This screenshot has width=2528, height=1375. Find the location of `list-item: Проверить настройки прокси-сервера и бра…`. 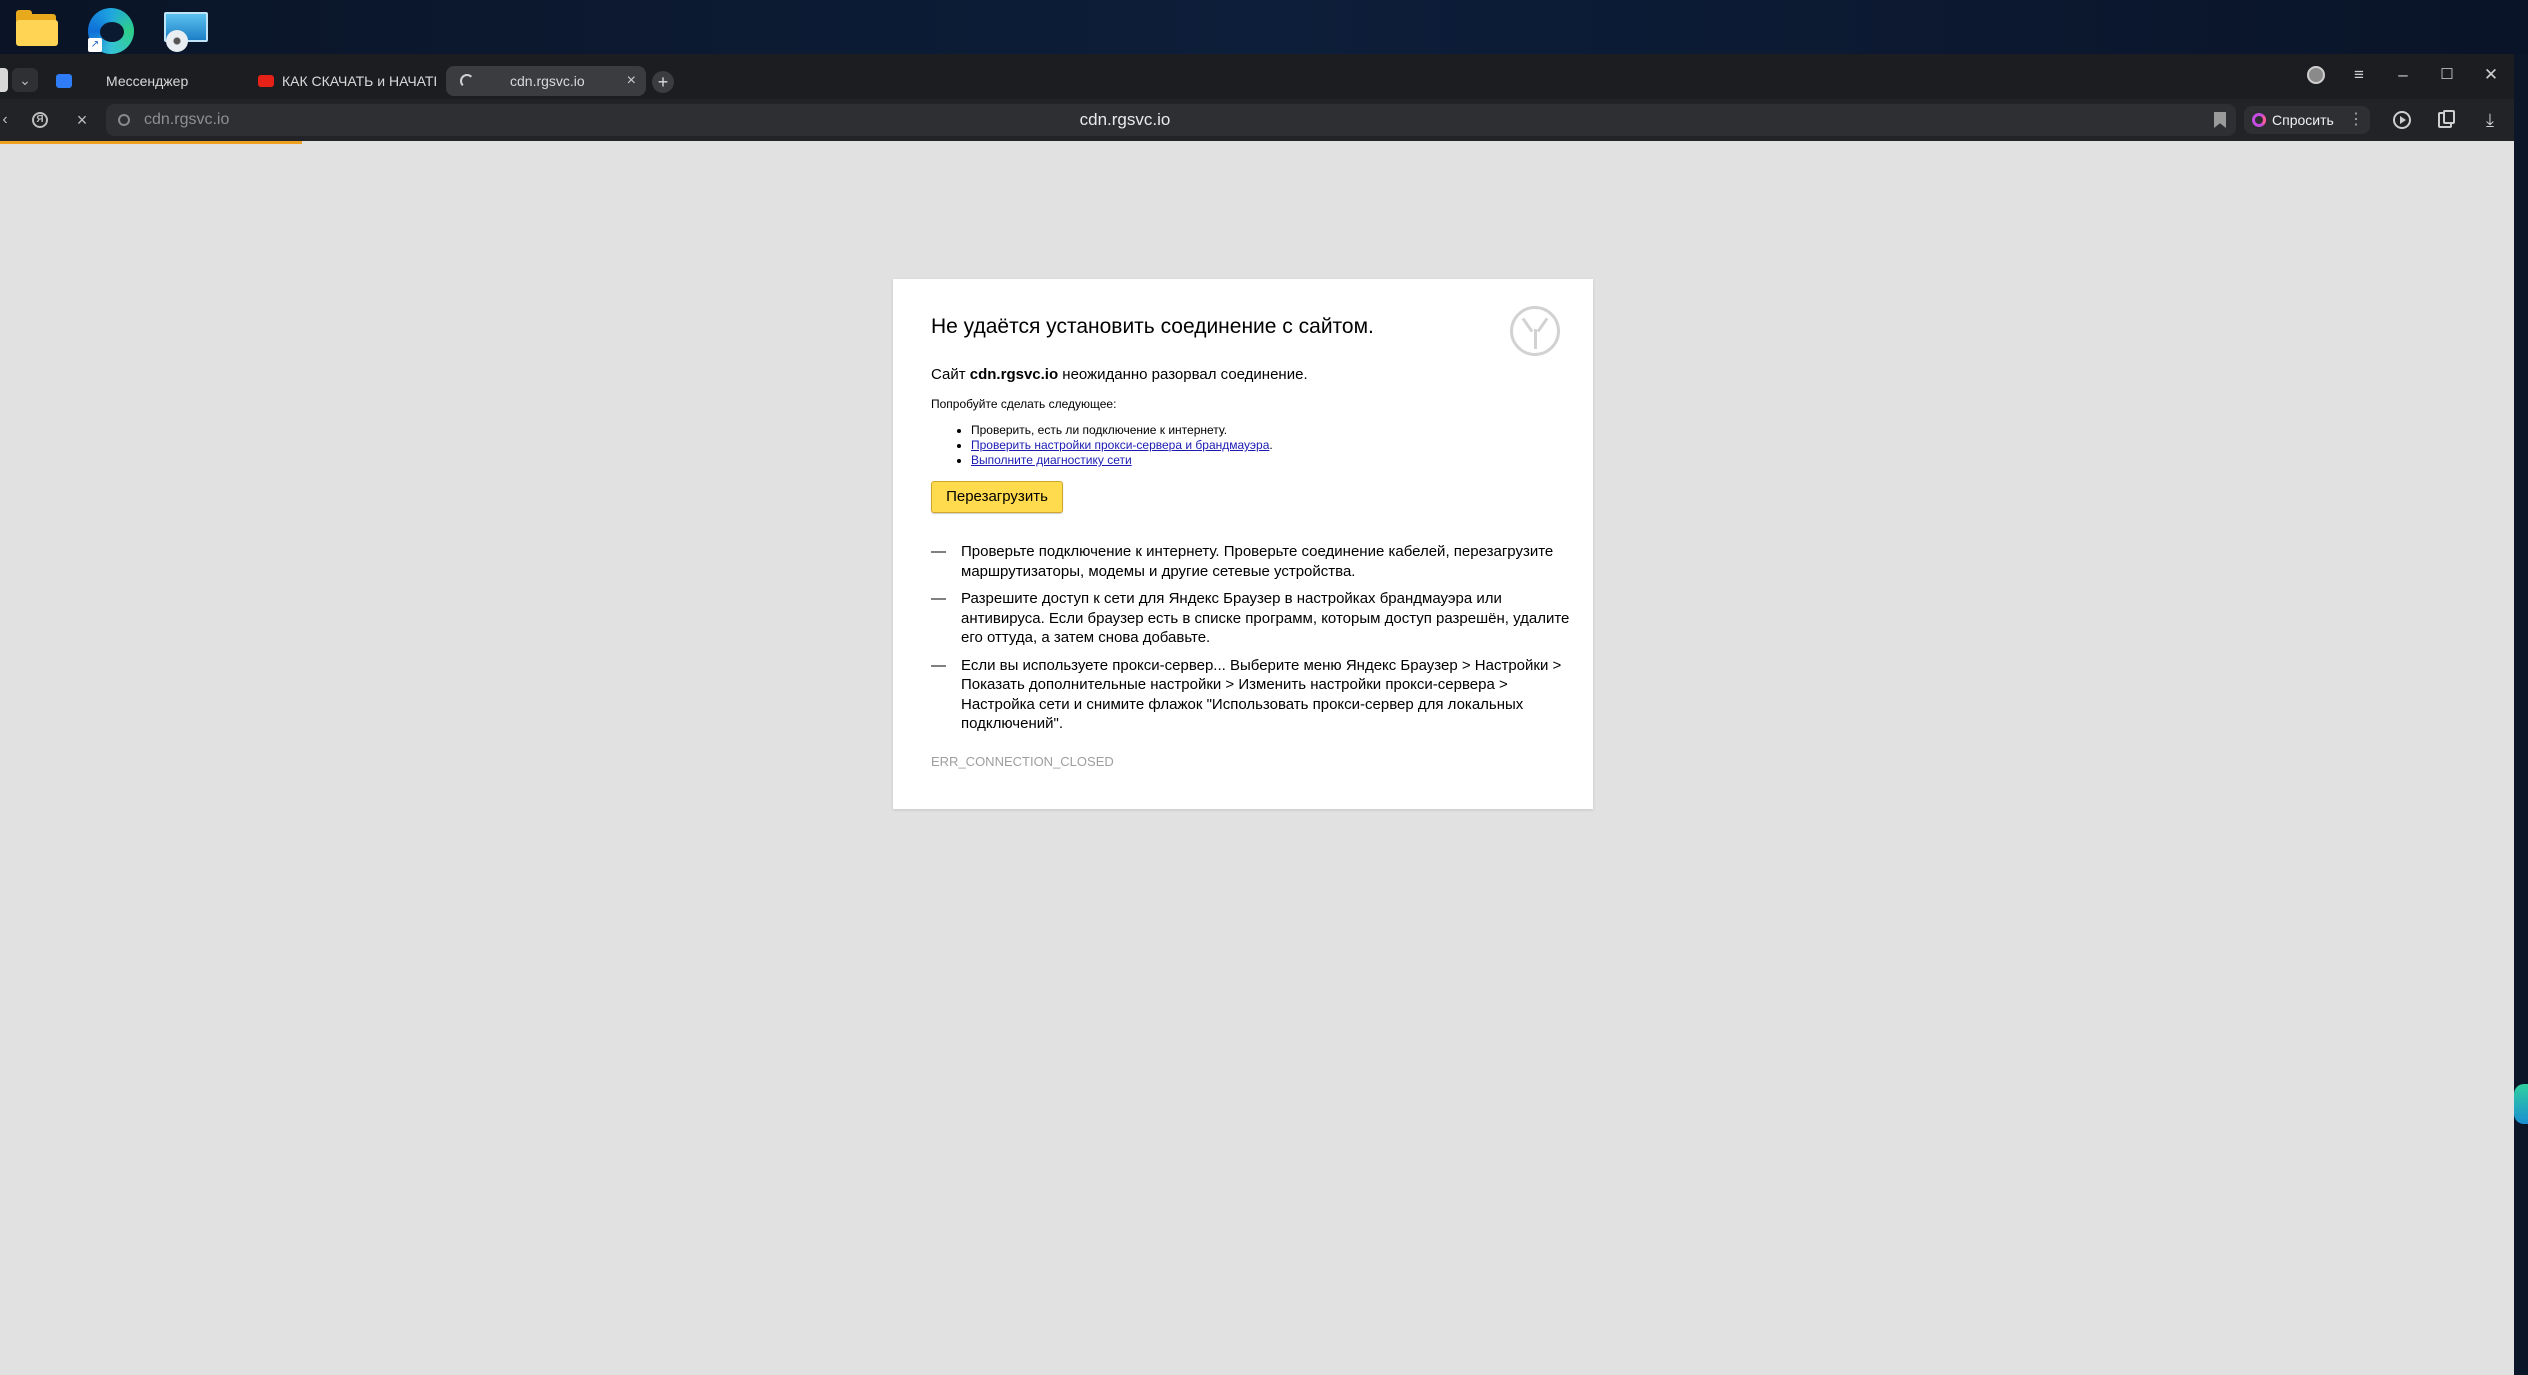

list-item: Проверить настройки прокси-сервера и бра… is located at coordinates (1122, 445).